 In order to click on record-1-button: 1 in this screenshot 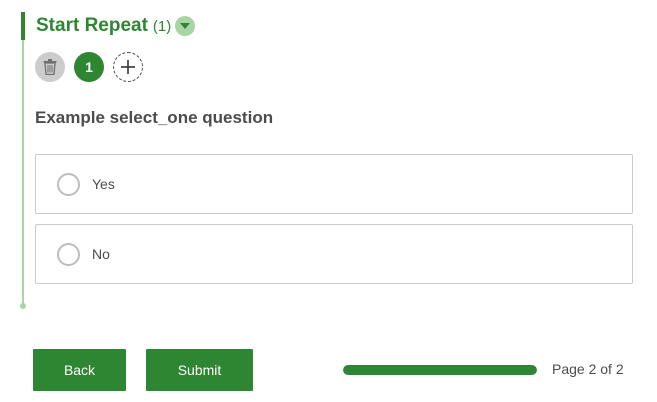, I will do `click(89, 67)`.